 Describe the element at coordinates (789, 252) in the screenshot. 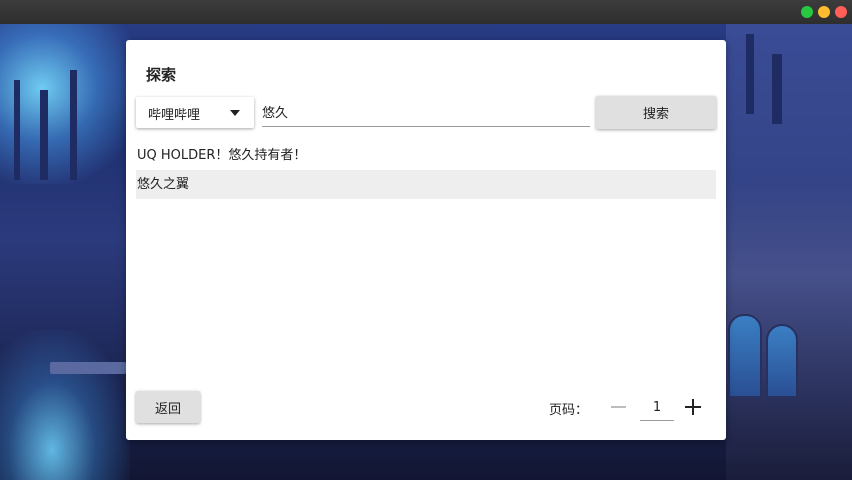

I see `background-castle` at that location.